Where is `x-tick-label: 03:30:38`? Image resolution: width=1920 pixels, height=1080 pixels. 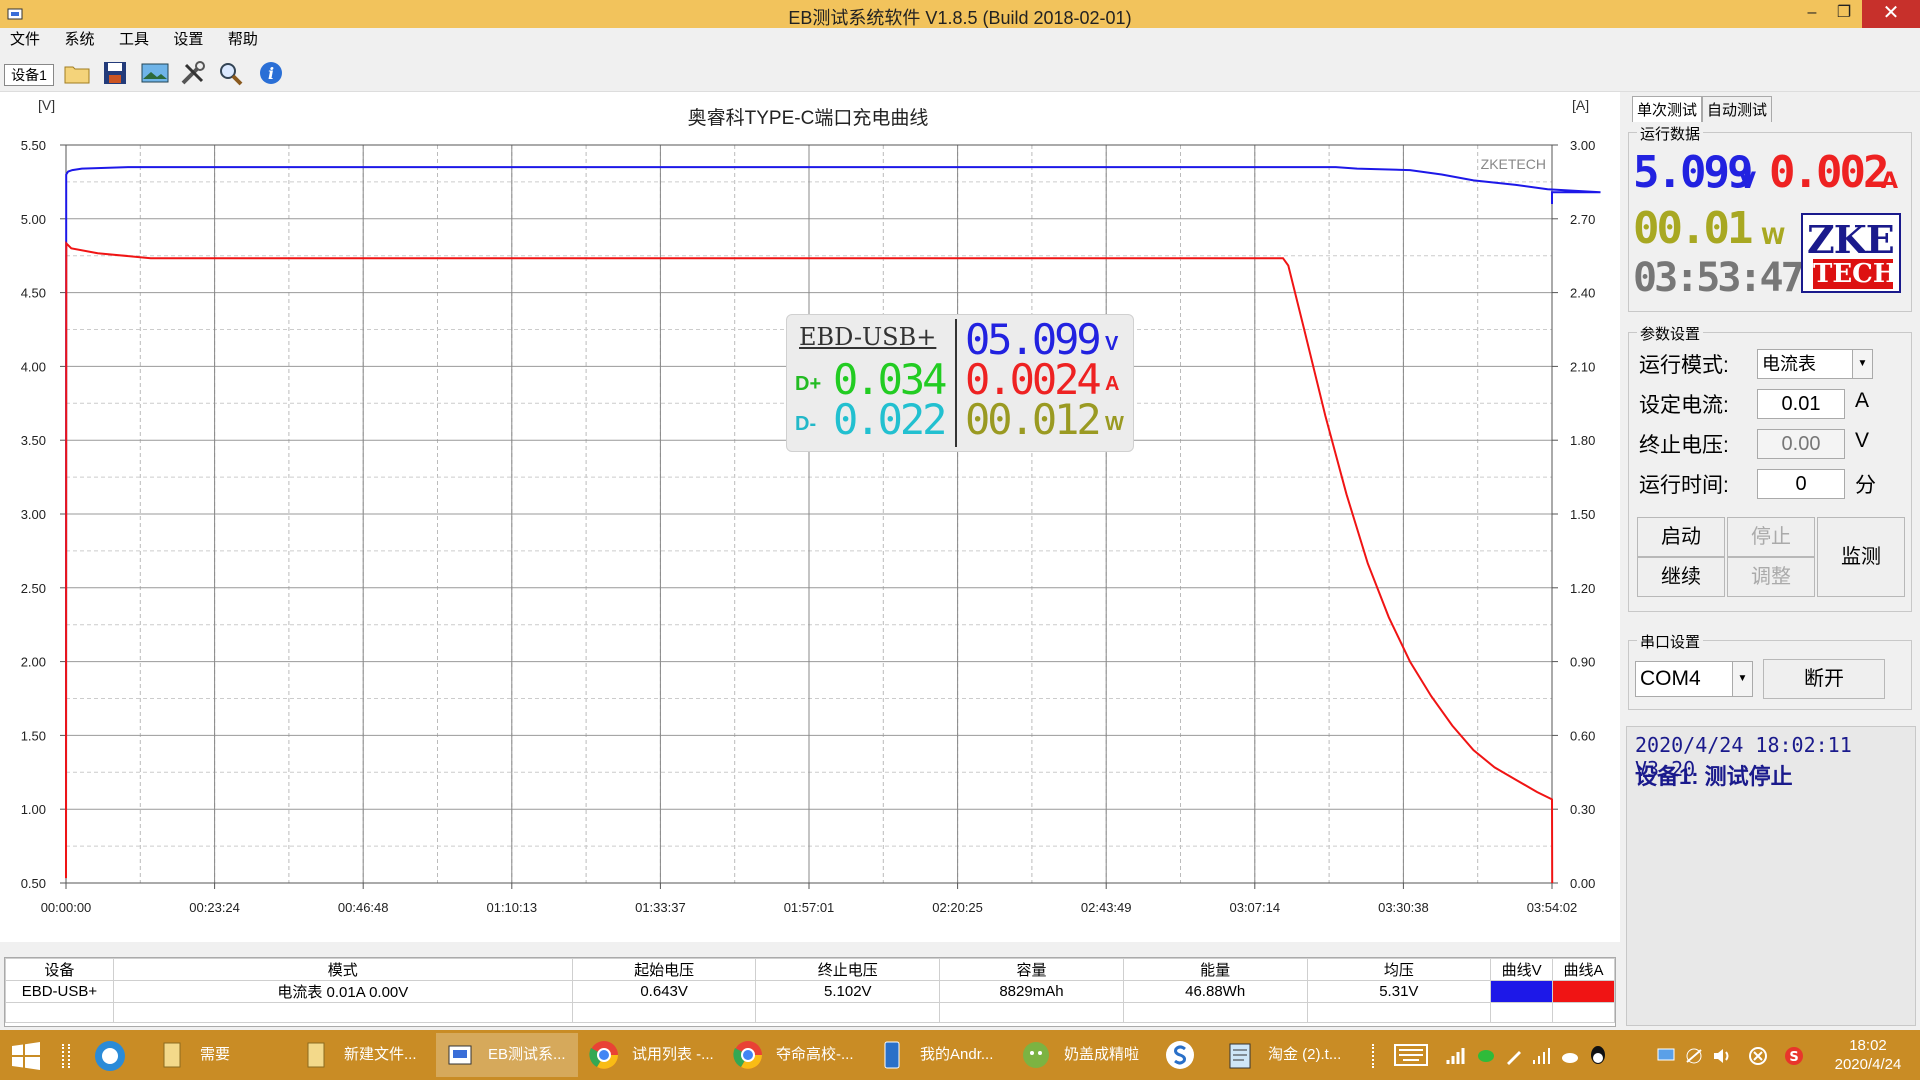
x-tick-label: 03:30:38 is located at coordinates (1403, 907).